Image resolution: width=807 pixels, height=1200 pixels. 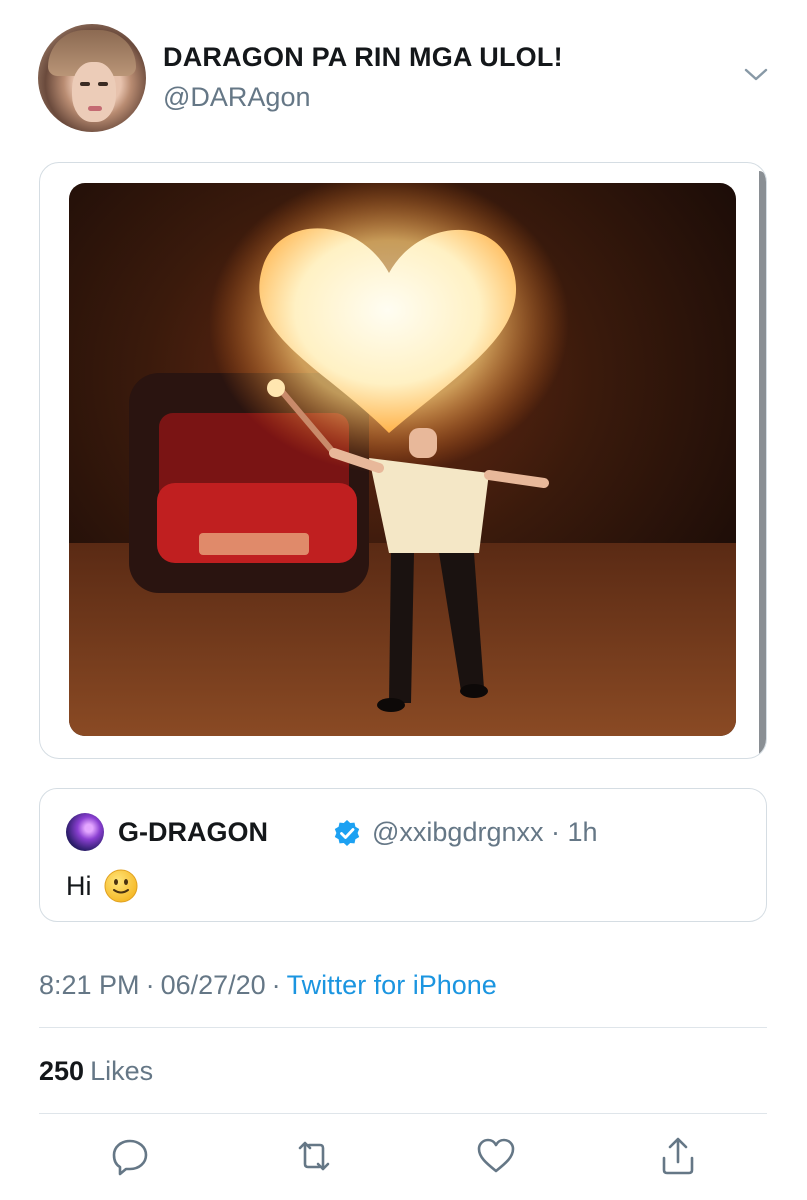 I want to click on likes-stat: 250 Likes, so click(x=96, y=1071).